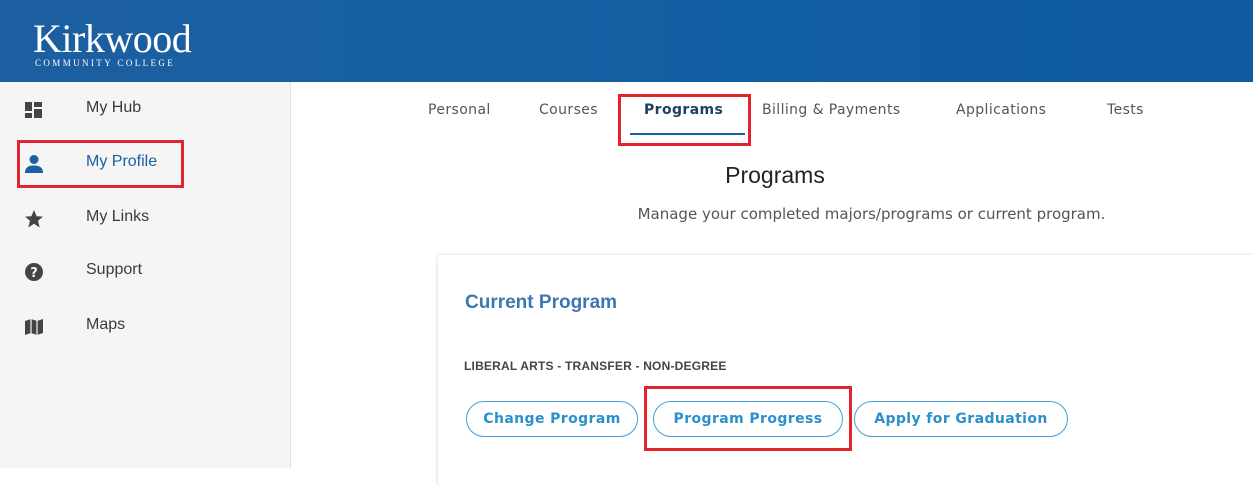 This screenshot has height=485, width=1253. What do you see at coordinates (34, 110) in the screenshot?
I see `dashboard-grid-icon` at bounding box center [34, 110].